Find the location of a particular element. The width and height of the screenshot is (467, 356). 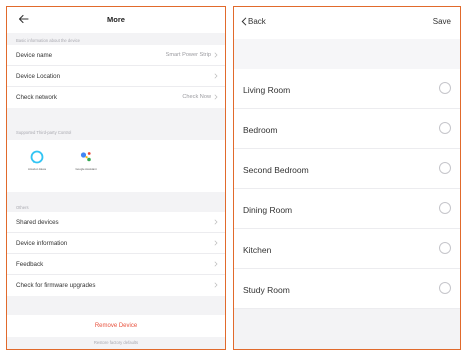

back-label: Back is located at coordinates (257, 21).